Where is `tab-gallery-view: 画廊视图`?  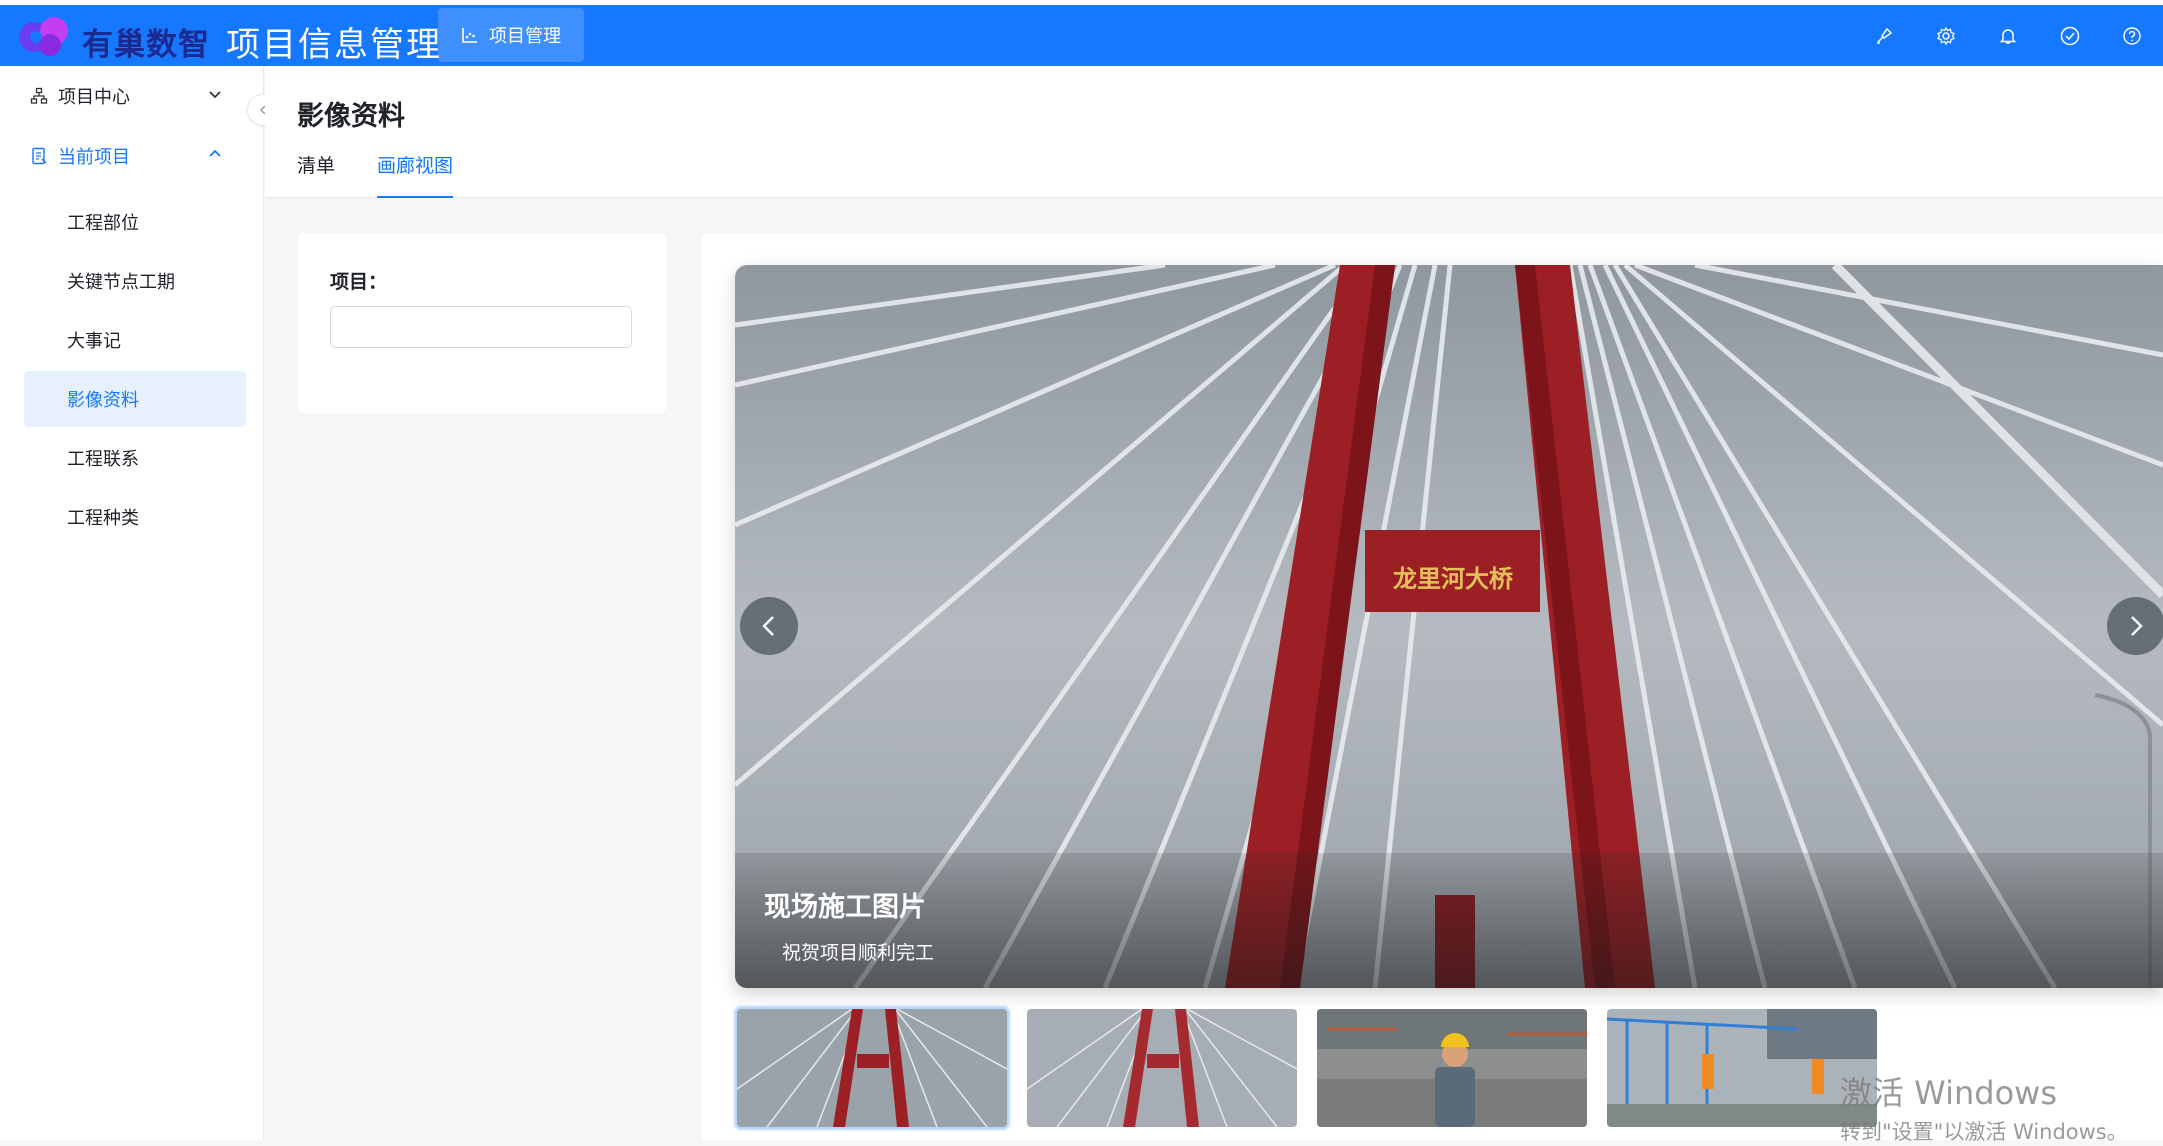 tab-gallery-view: 画廊视图 is located at coordinates (415, 176).